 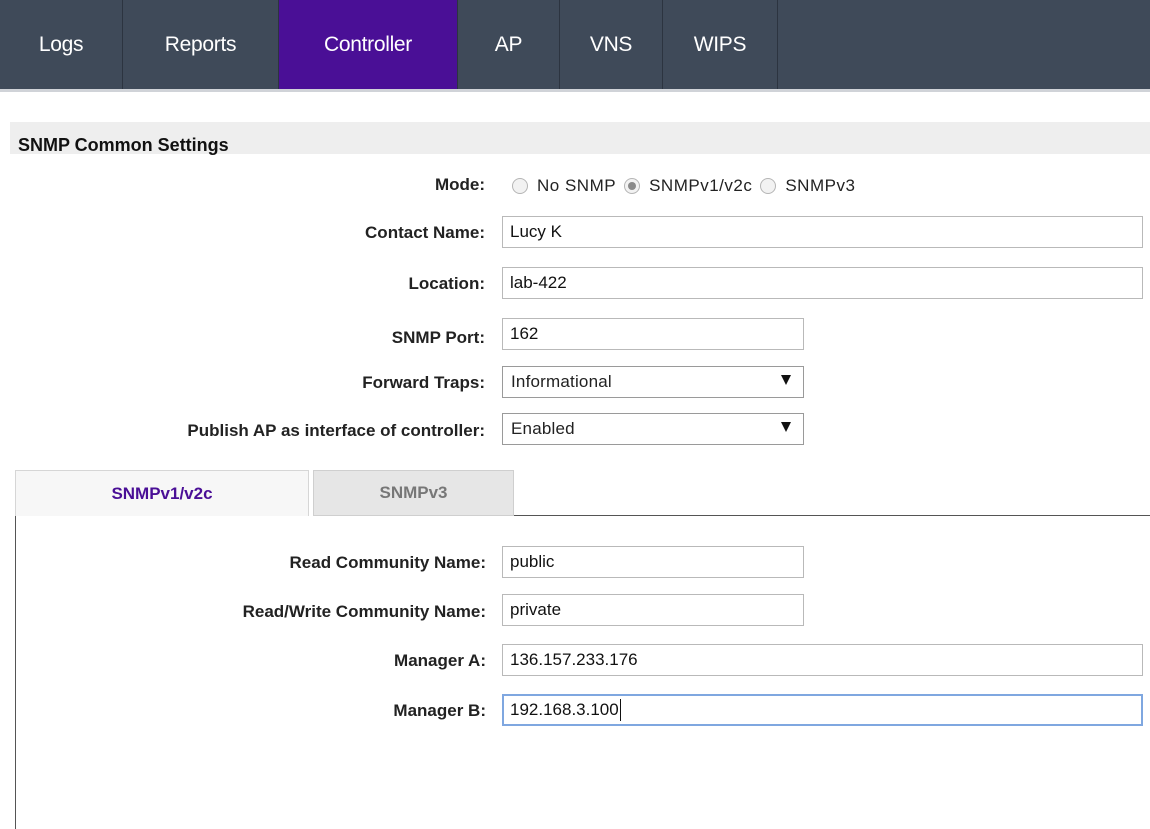 I want to click on radio-selected-dot, so click(x=632, y=186).